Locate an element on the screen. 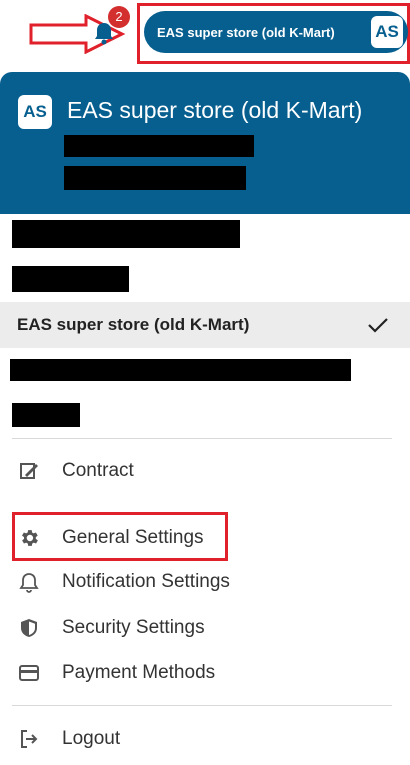  menu-item-label: Payment Methods is located at coordinates (139, 672).